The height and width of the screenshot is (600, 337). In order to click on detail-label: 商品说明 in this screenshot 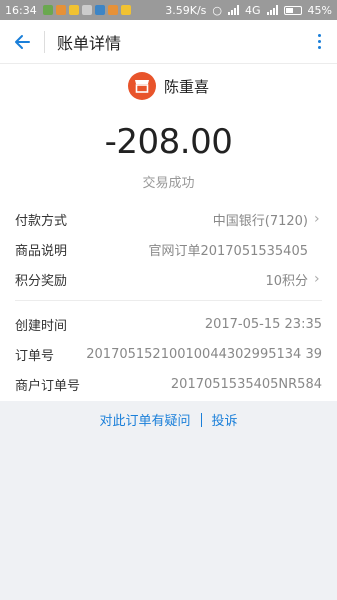, I will do `click(41, 251)`.